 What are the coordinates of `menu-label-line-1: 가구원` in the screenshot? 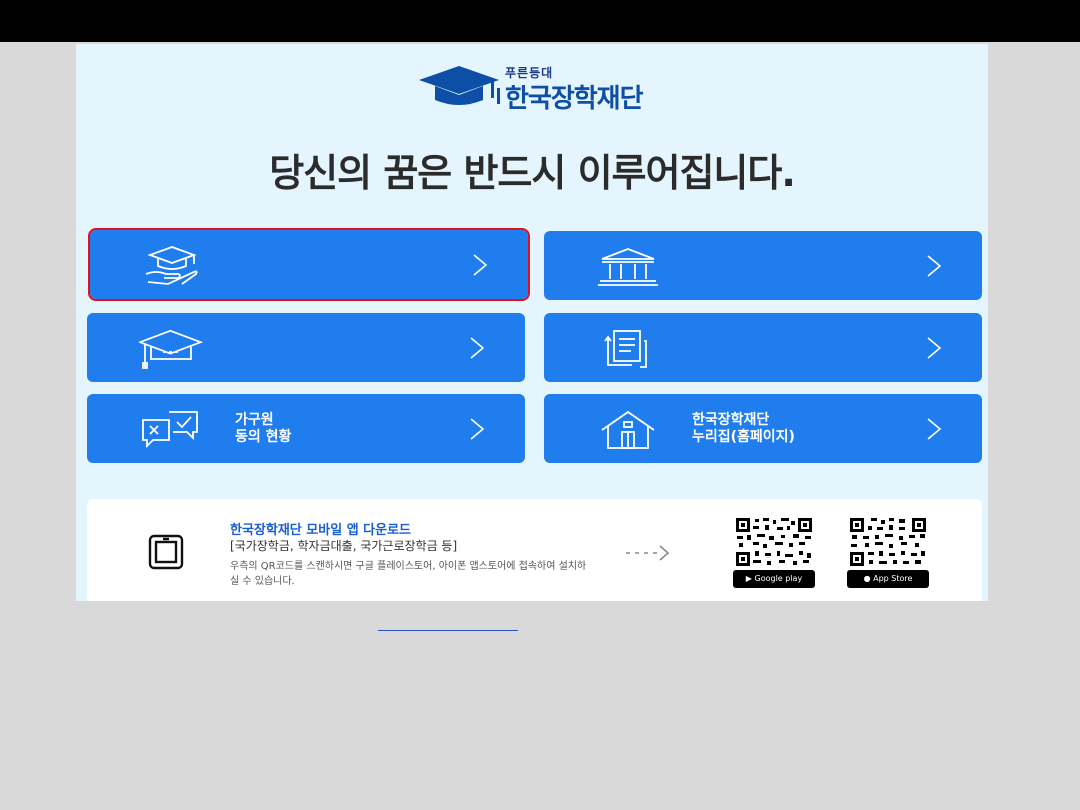 It's located at (254, 420).